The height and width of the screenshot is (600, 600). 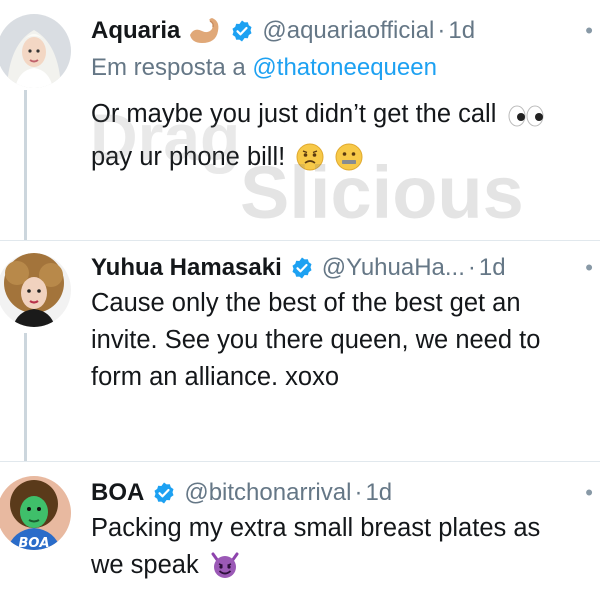 I want to click on tweet-header: Aquaria @aquariaofficial · 1d •, so click(x=345, y=31).